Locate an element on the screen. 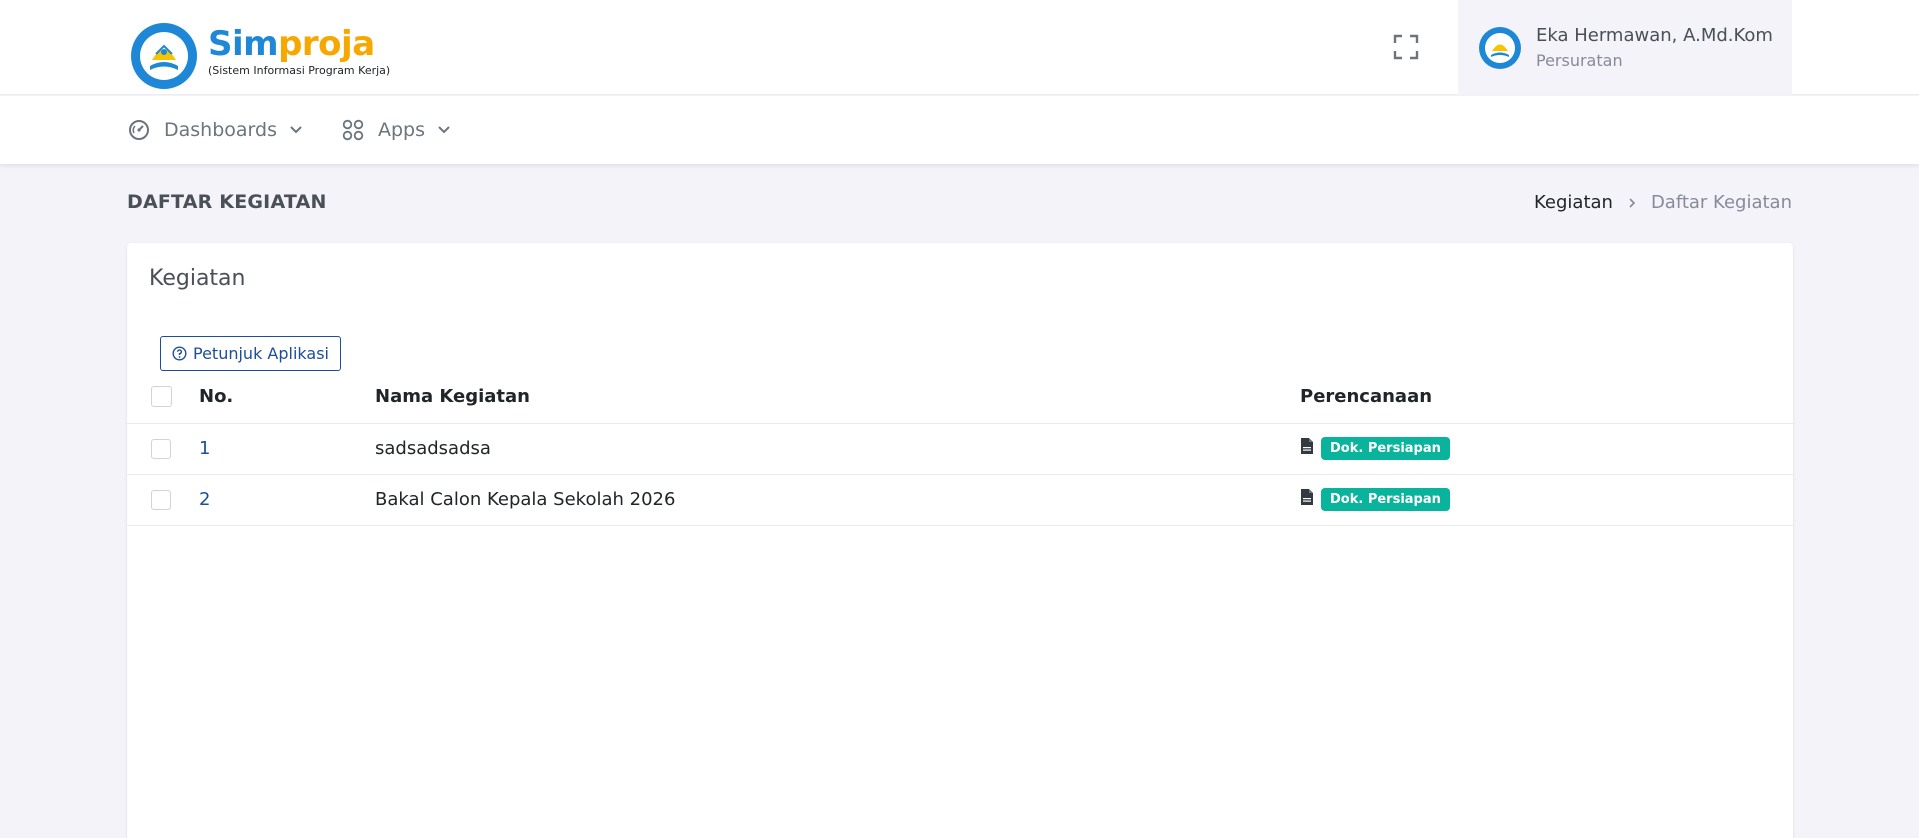 The image size is (1919, 838). speedometer-icon is located at coordinates (139, 130).